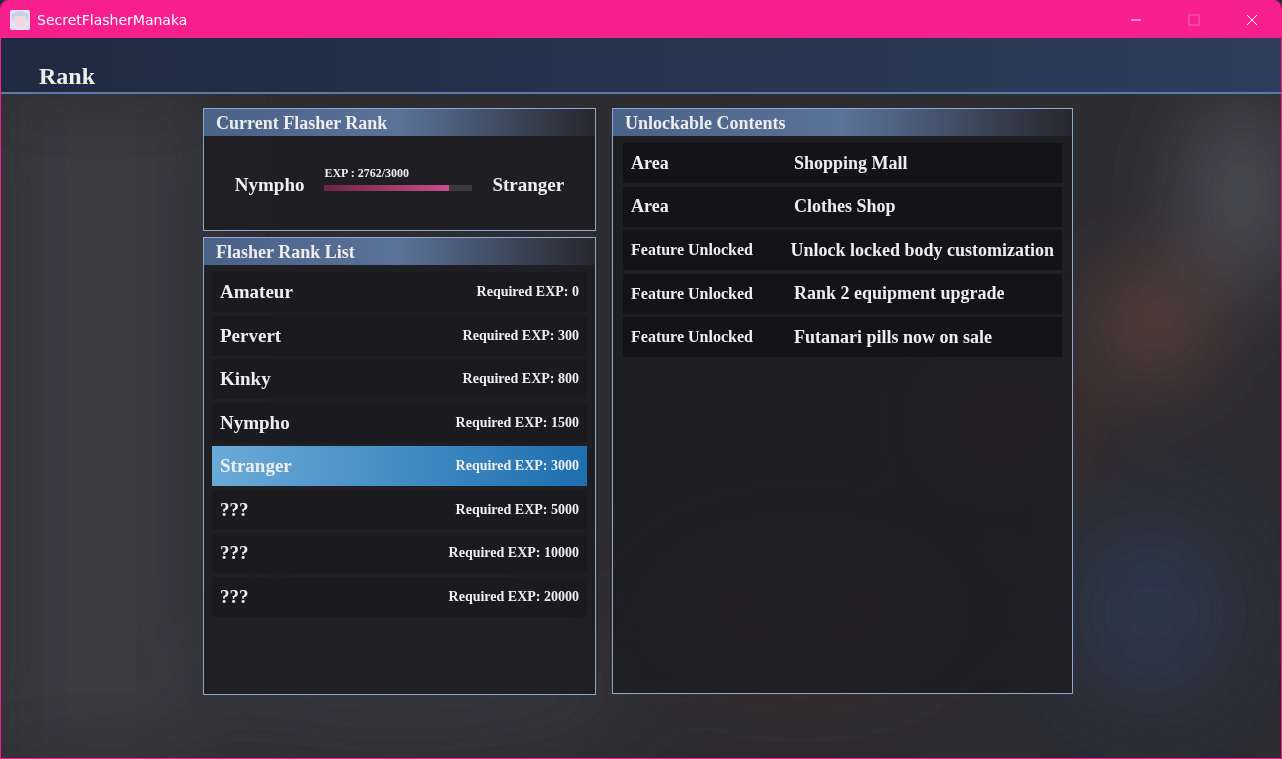  What do you see at coordinates (851, 163) in the screenshot?
I see `unlock-content: Shopping Mall` at bounding box center [851, 163].